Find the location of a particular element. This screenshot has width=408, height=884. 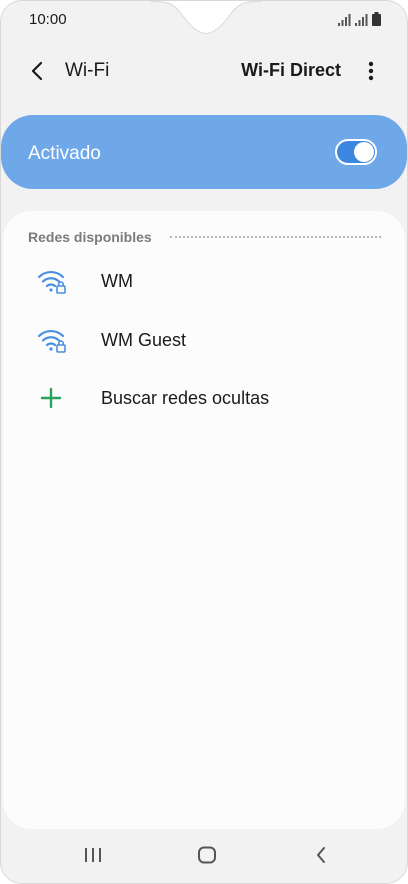

section-header: Redes disponibles is located at coordinates (204, 237).